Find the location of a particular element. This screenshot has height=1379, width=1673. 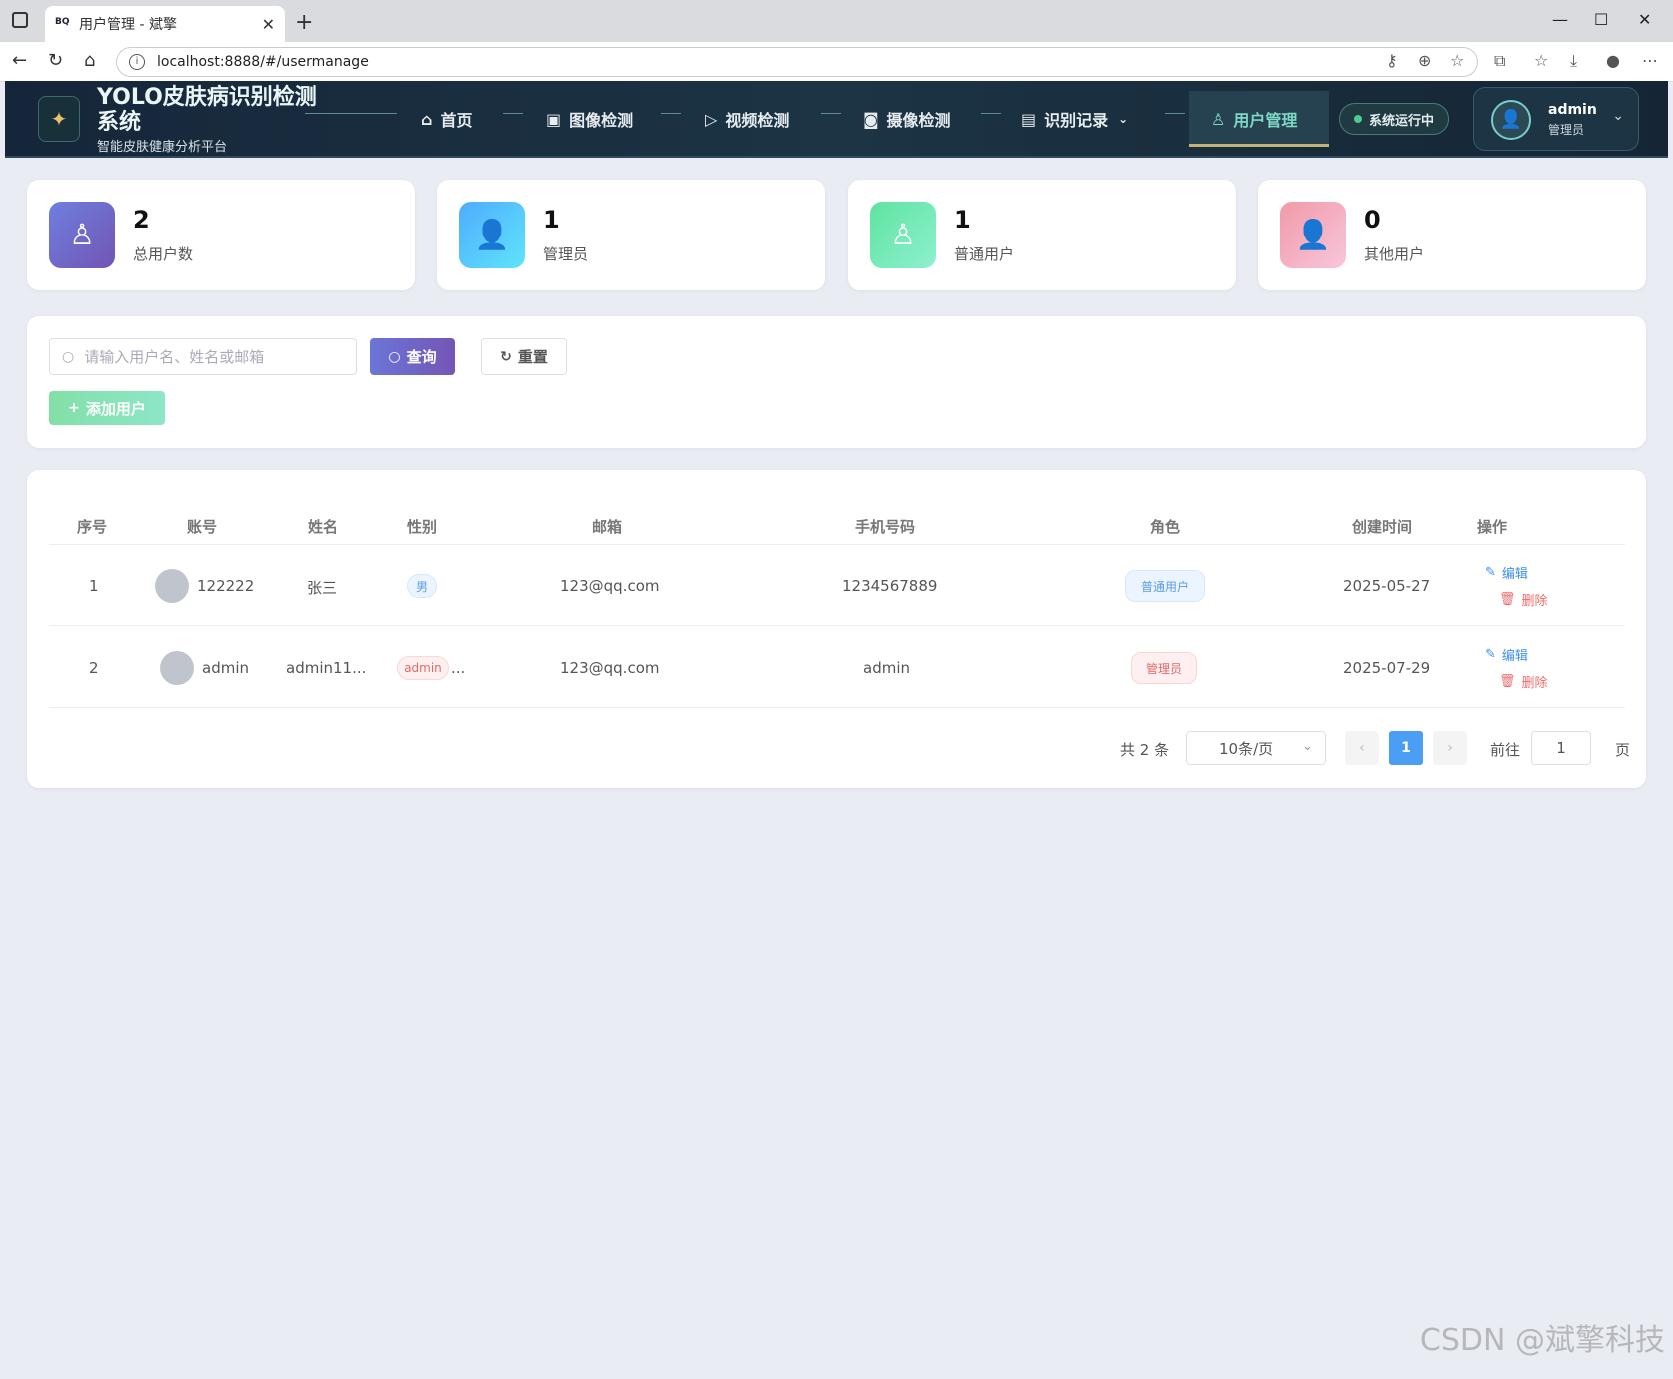

camera-icon: ◙ is located at coordinates (871, 119).